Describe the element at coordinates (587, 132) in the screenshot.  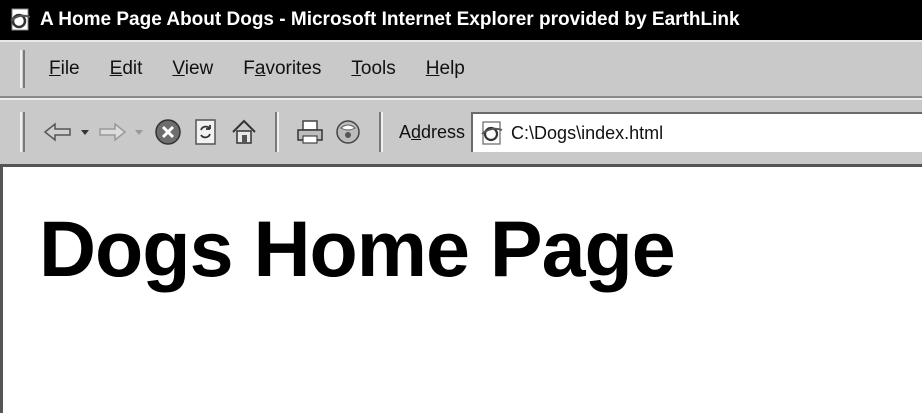
I see `address-value: C:\Dogs\index.html` at that location.